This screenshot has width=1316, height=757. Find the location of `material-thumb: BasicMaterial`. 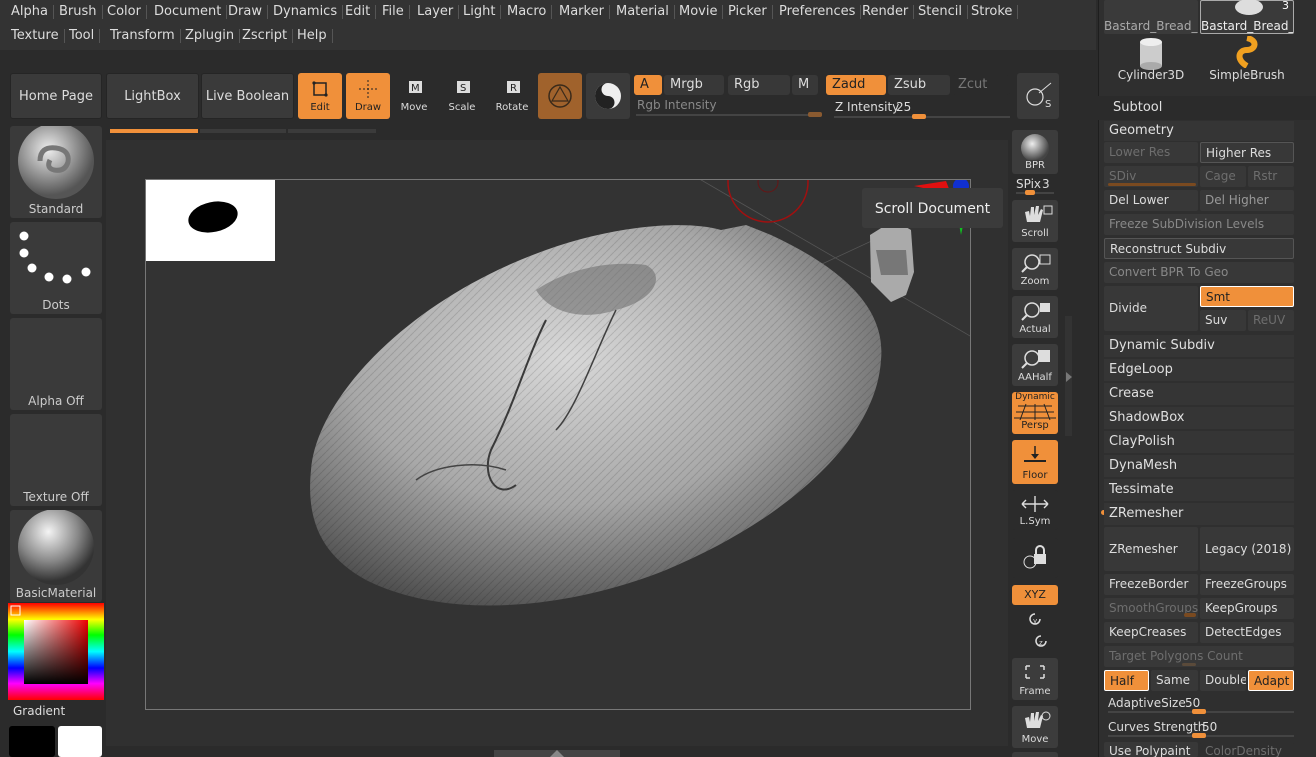

material-thumb: BasicMaterial is located at coordinates (56, 555).